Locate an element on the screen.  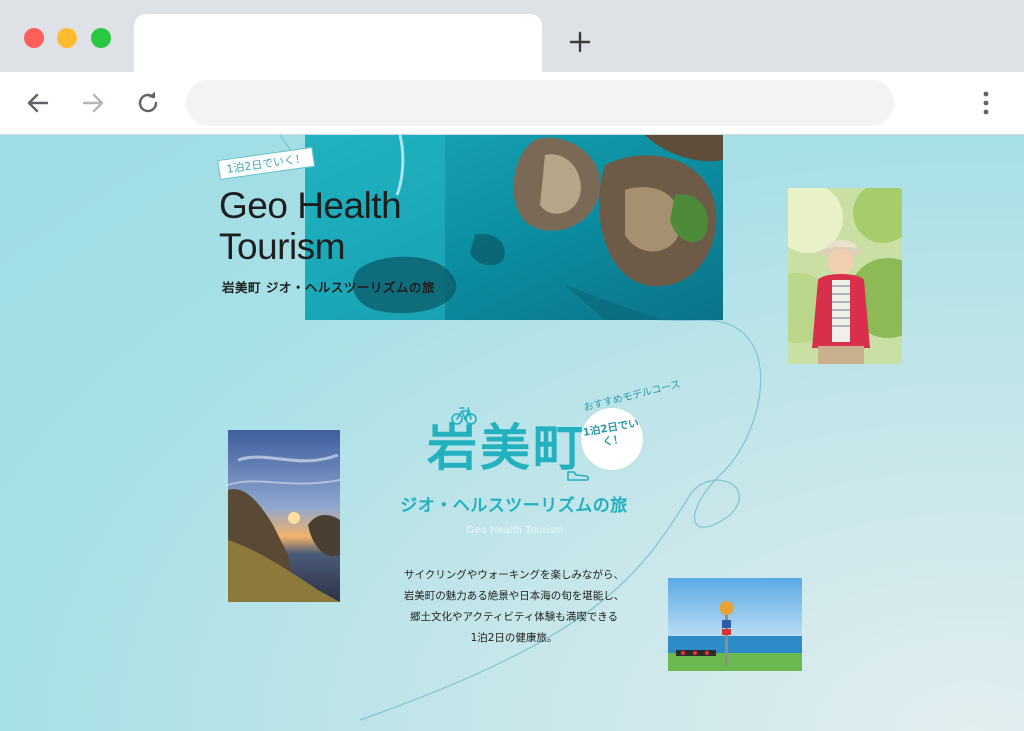
plus-icon is located at coordinates (580, 42).